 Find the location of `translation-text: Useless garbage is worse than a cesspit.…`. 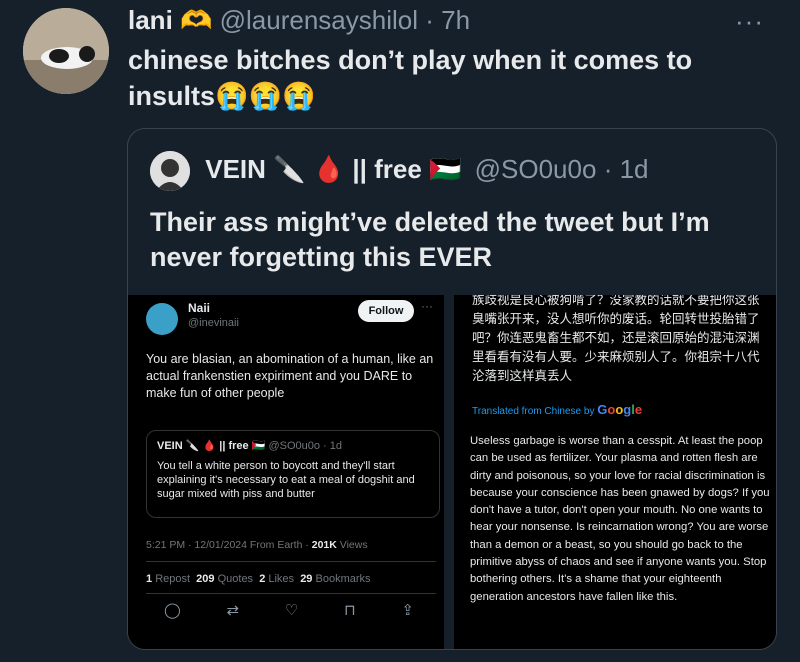

translation-text: Useless garbage is worse than a cesspit.… is located at coordinates (620, 519).